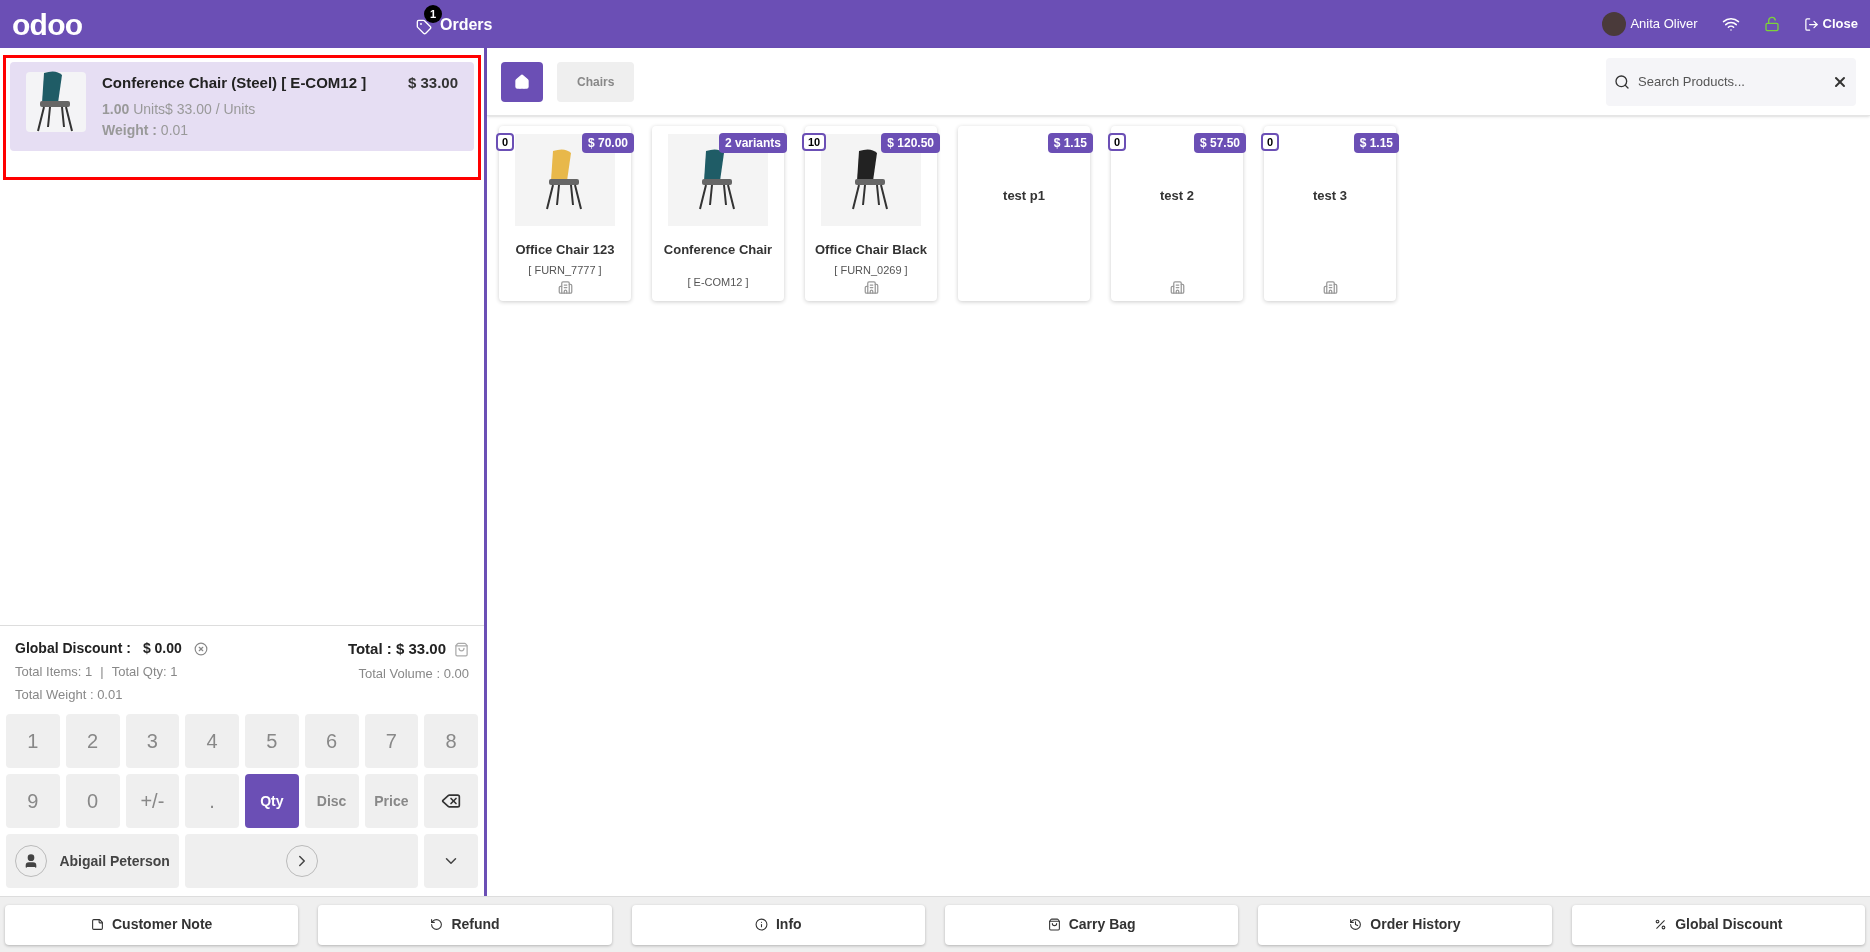 The image size is (1870, 952). What do you see at coordinates (437, 924) in the screenshot?
I see `refund-icon` at bounding box center [437, 924].